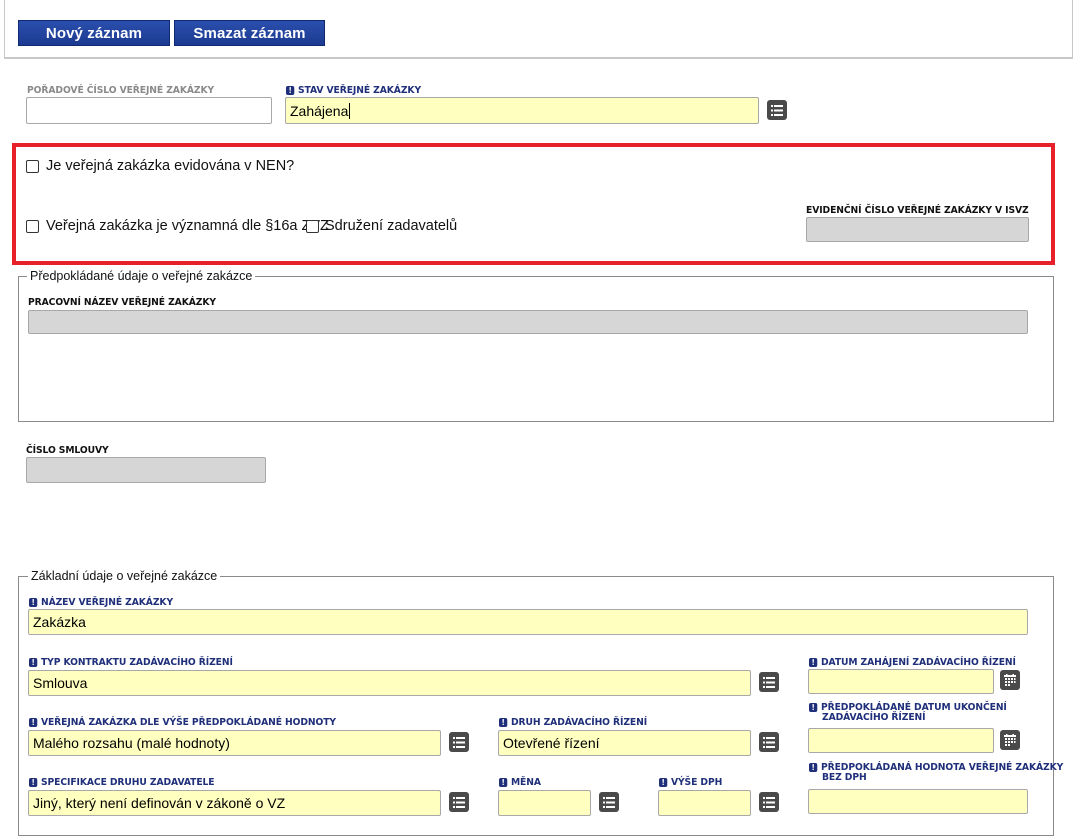  Describe the element at coordinates (690, 782) in the screenshot. I see `vat-label: ! Výše DPH` at that location.